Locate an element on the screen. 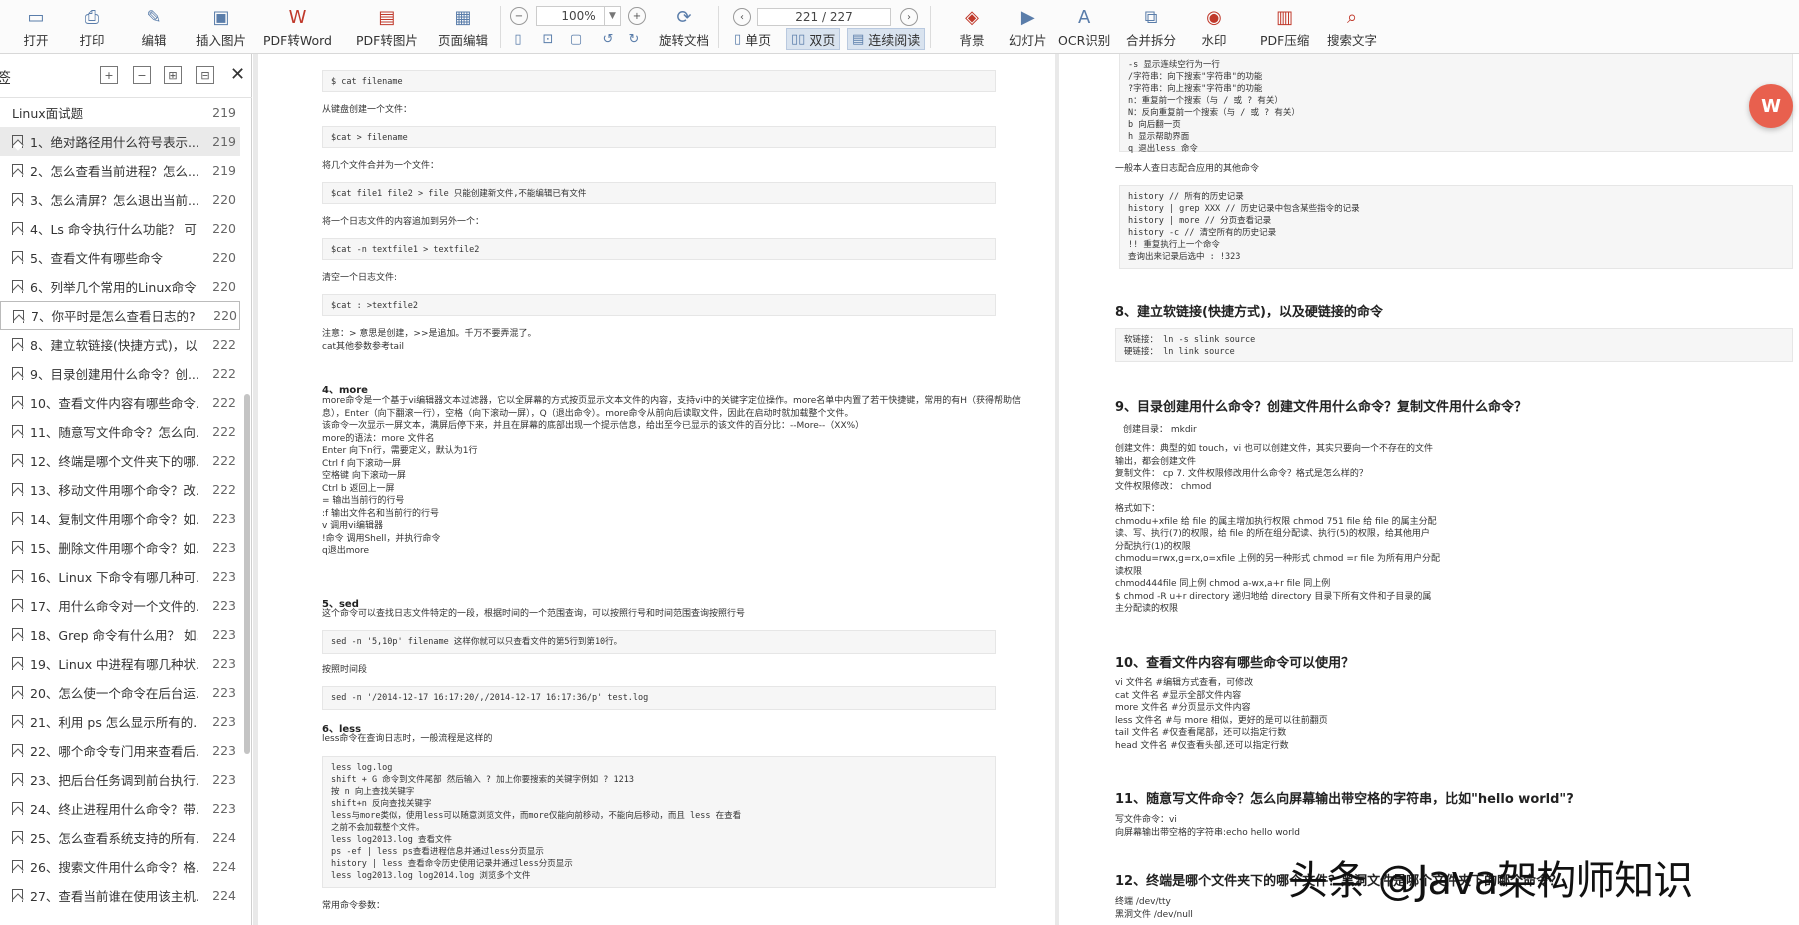  rotate-document-button: ⟳ 旋转文档 is located at coordinates (684, 26).